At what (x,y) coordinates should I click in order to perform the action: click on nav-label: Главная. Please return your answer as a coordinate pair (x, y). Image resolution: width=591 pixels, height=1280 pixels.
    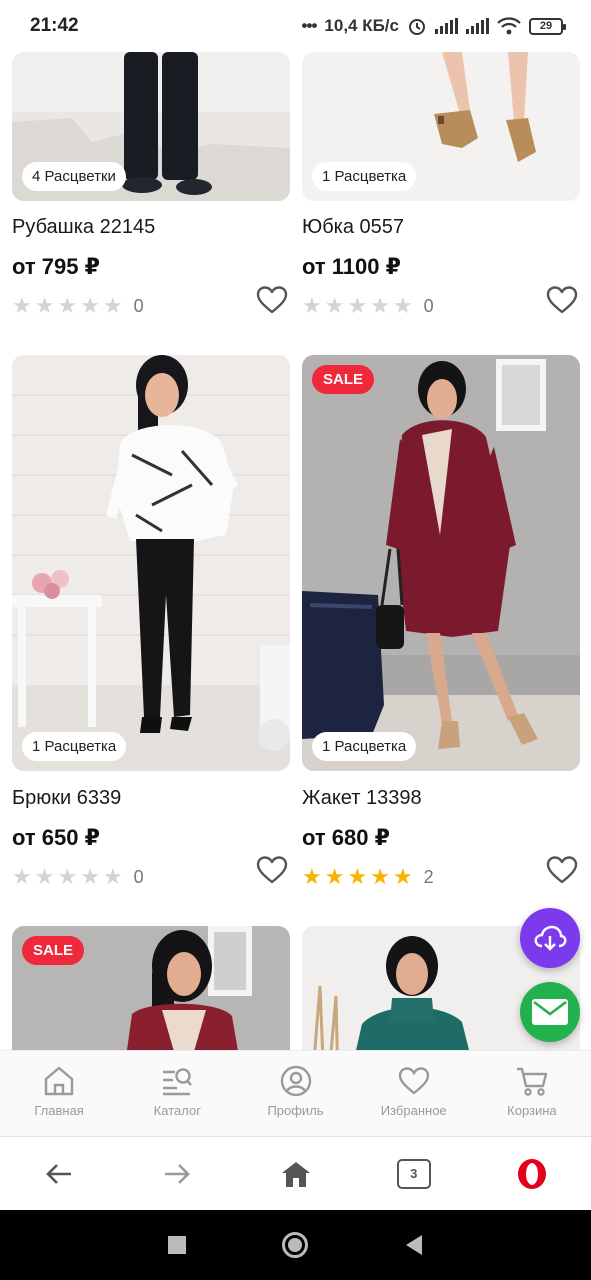
    Looking at the image, I should click on (59, 1110).